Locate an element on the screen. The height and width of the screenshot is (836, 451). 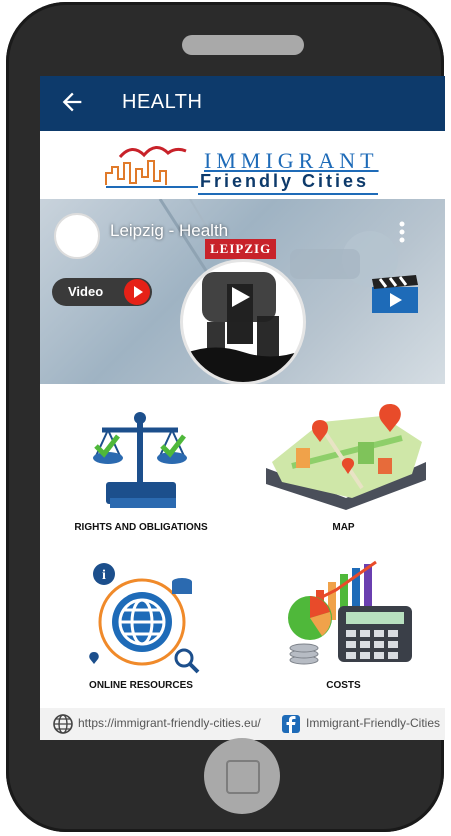
speaker-grille is located at coordinates (243, 45).